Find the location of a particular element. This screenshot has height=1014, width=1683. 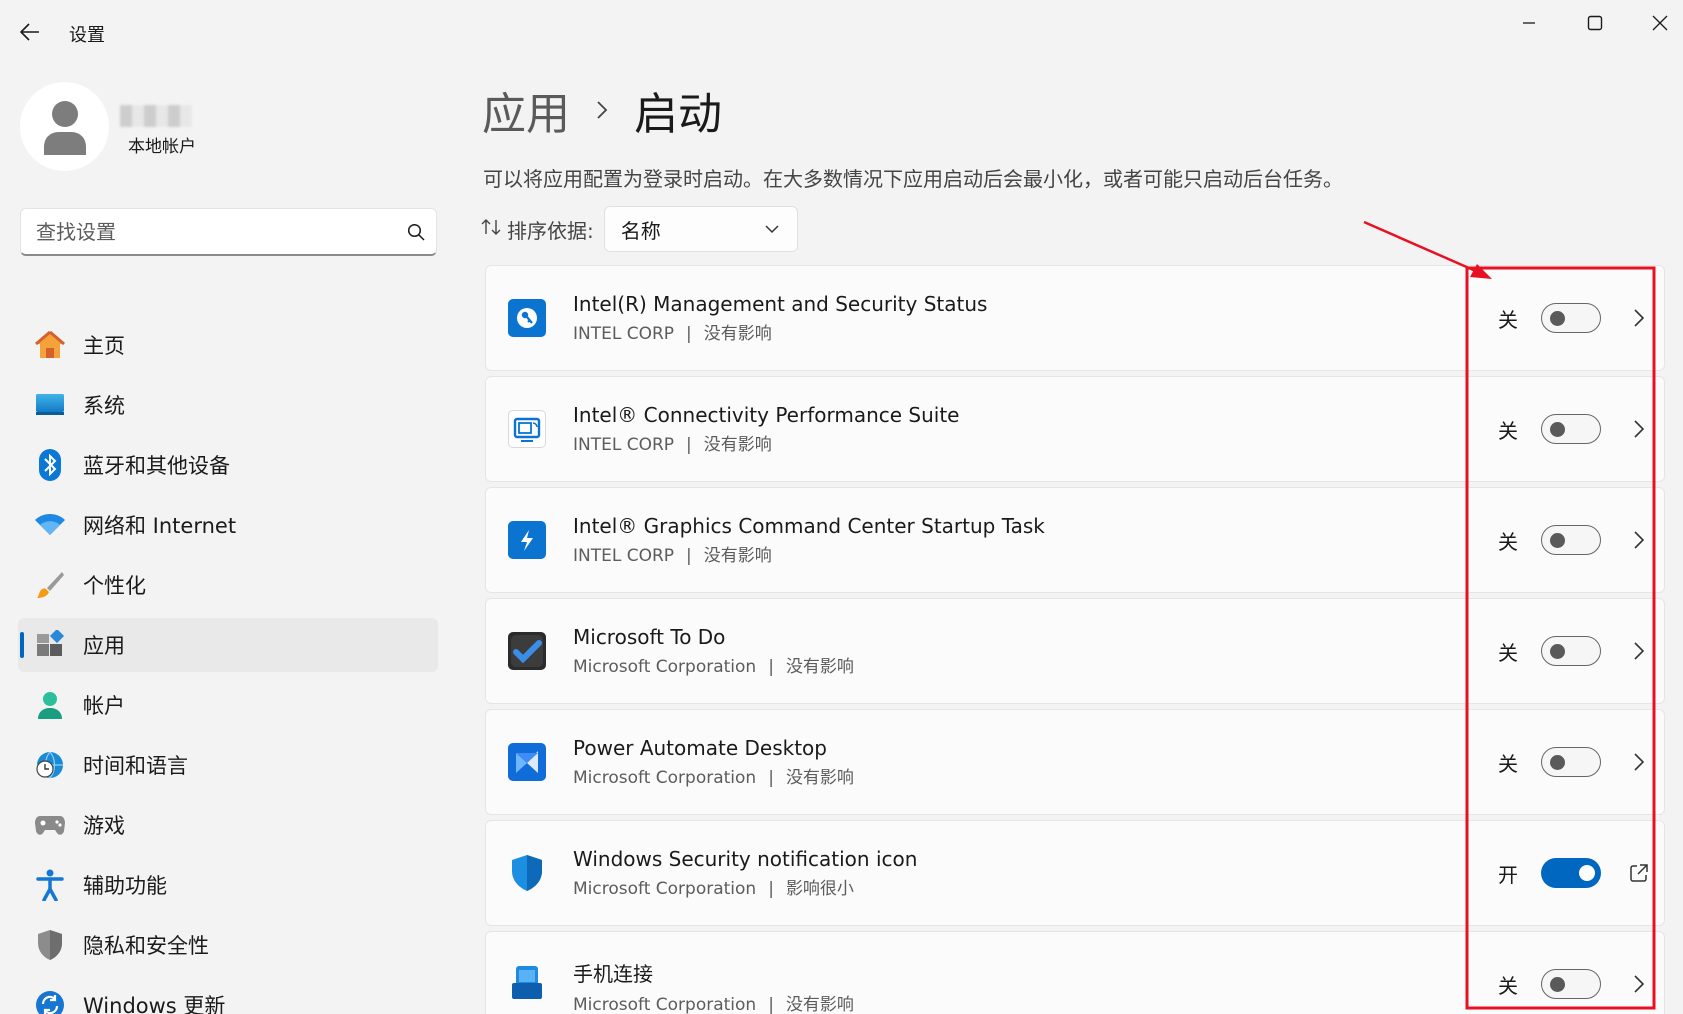

sidebar-item-personalization: 个性化 is located at coordinates (228, 585).